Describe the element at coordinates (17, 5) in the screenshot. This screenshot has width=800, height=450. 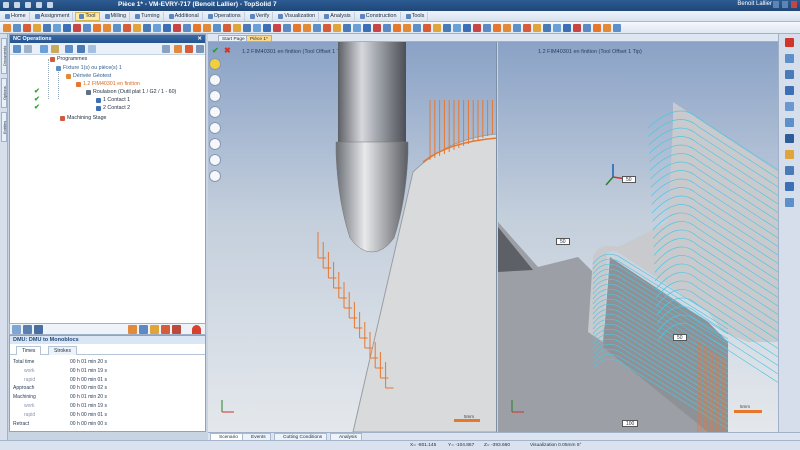
I see `new-icon` at that location.